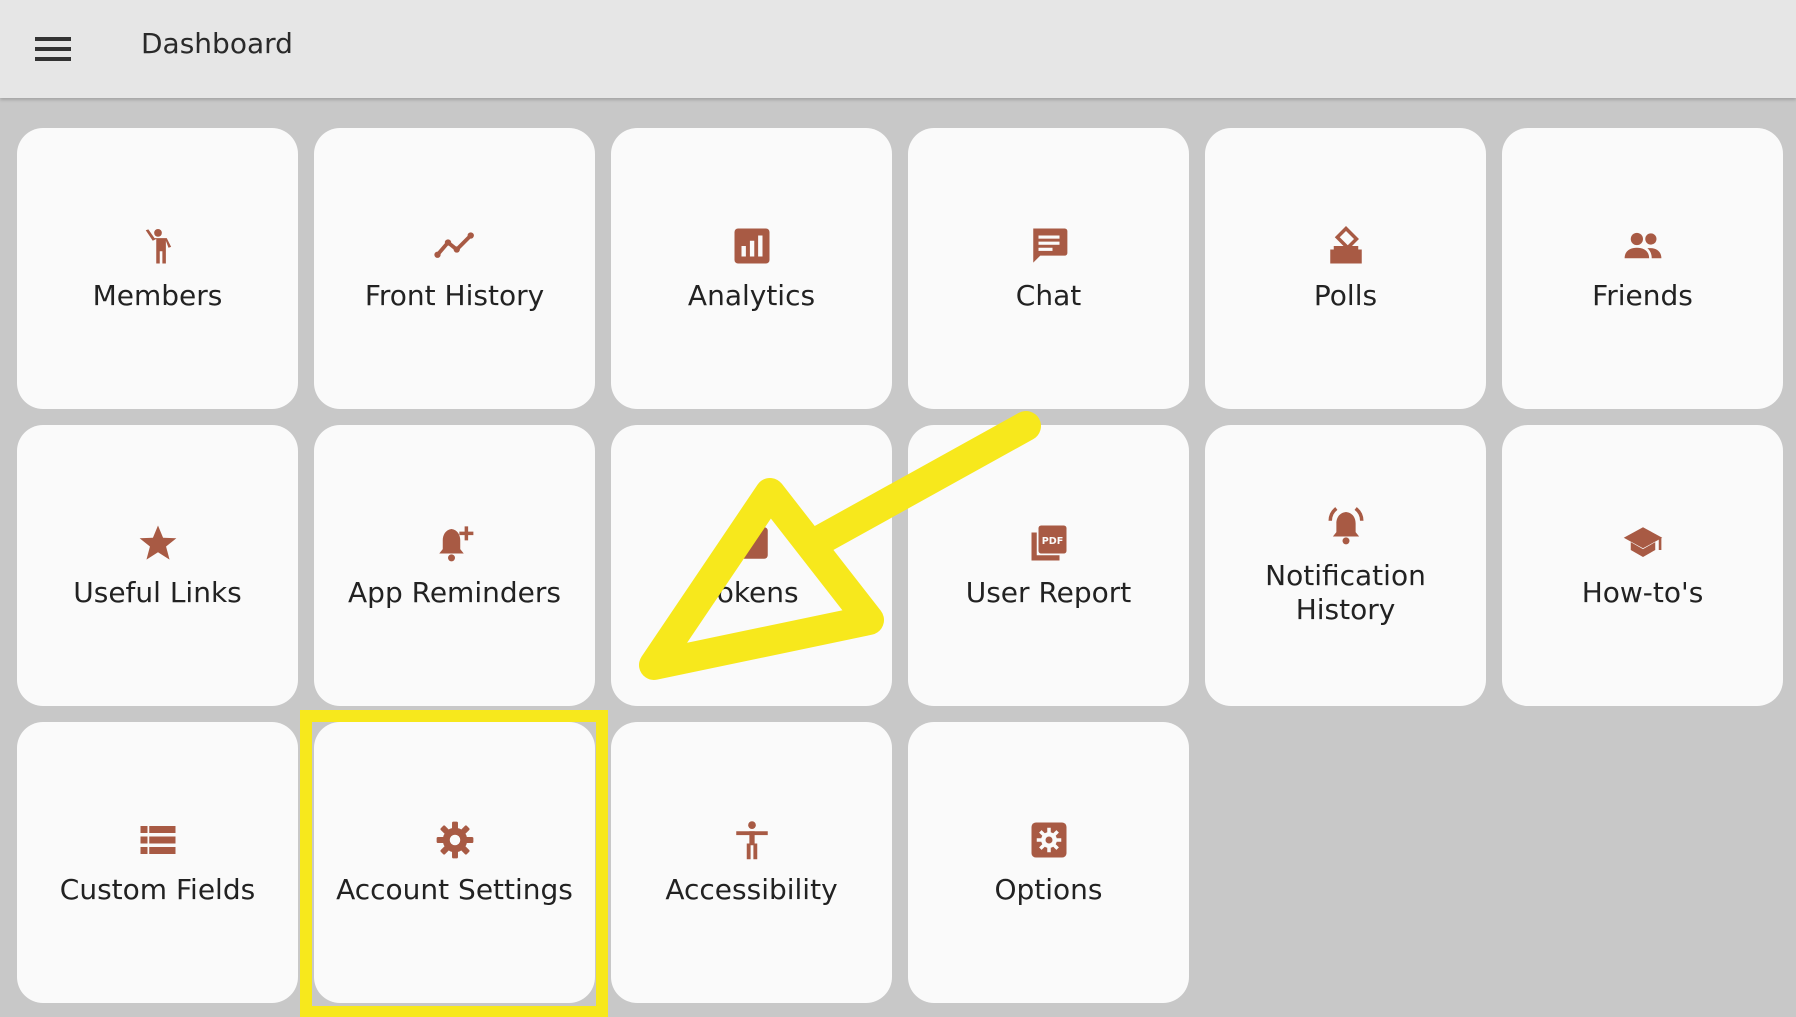 This screenshot has height=1017, width=1796. What do you see at coordinates (454, 889) in the screenshot?
I see `tile-label: Account Settings` at bounding box center [454, 889].